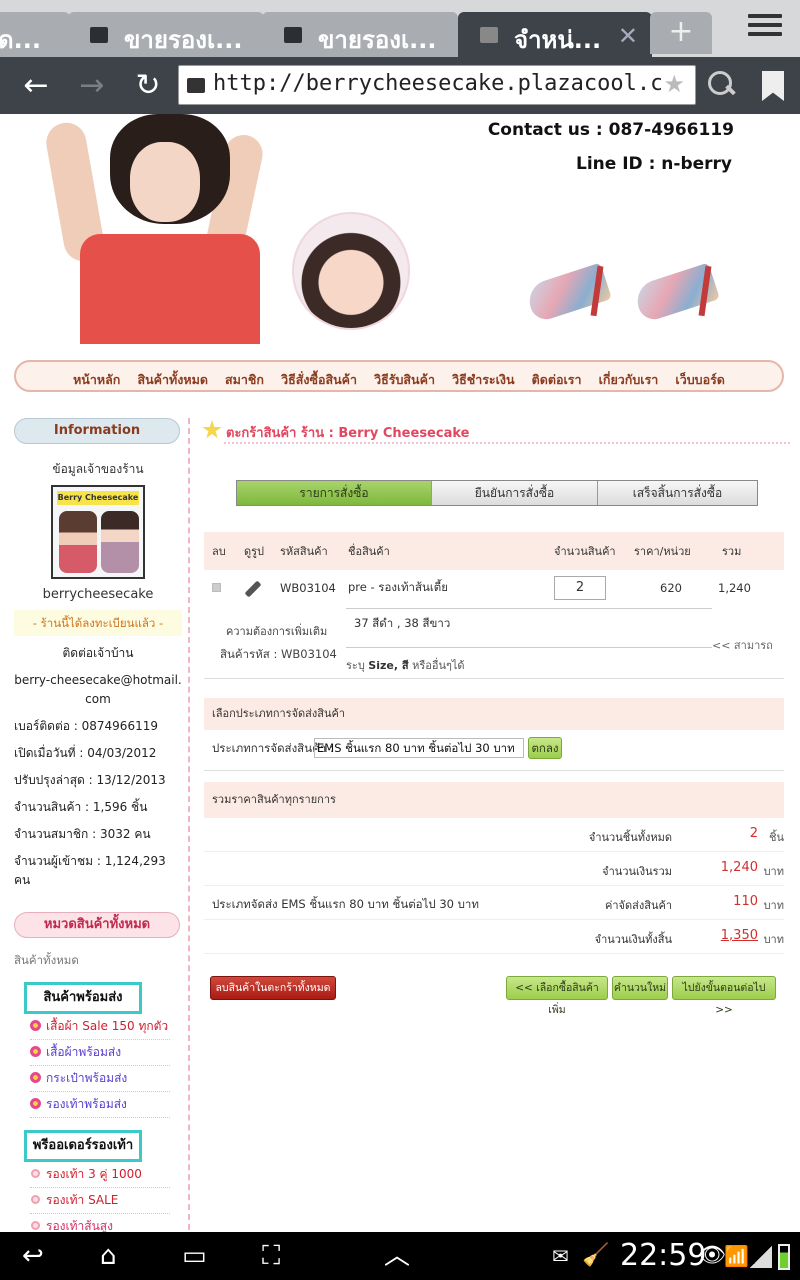 This screenshot has height=1280, width=800. I want to click on info-heading: Information, so click(97, 431).